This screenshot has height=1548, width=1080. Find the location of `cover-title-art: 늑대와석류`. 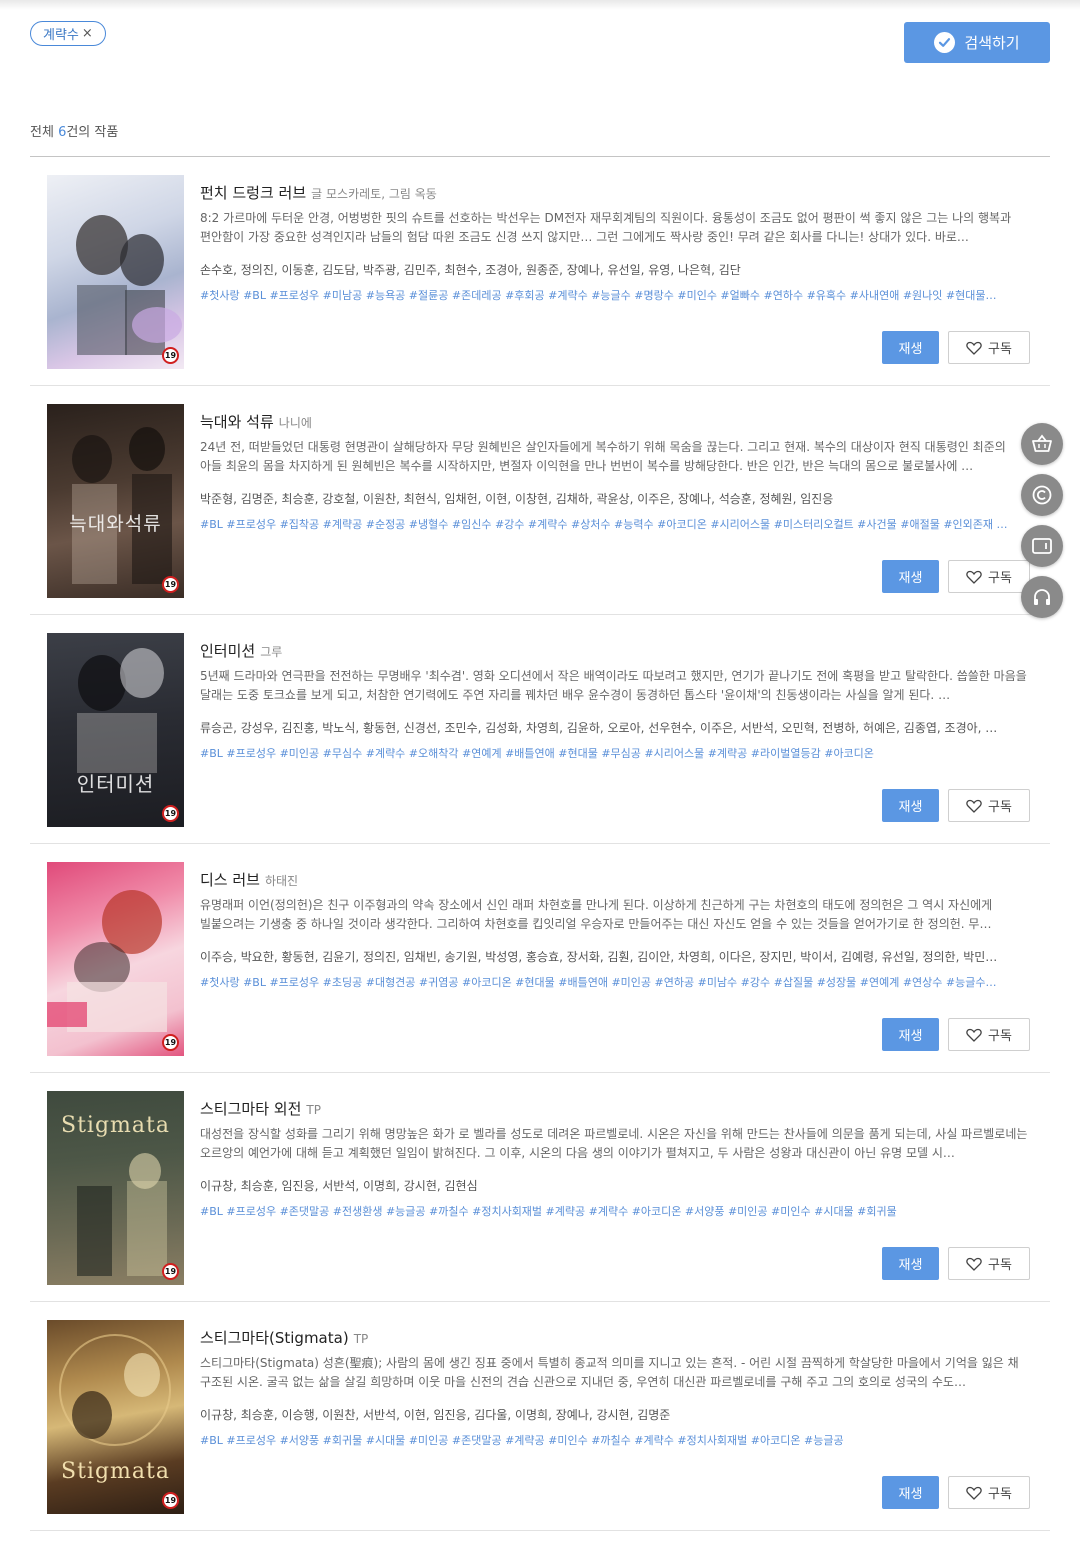

cover-title-art: 늑대와석류 is located at coordinates (115, 524).